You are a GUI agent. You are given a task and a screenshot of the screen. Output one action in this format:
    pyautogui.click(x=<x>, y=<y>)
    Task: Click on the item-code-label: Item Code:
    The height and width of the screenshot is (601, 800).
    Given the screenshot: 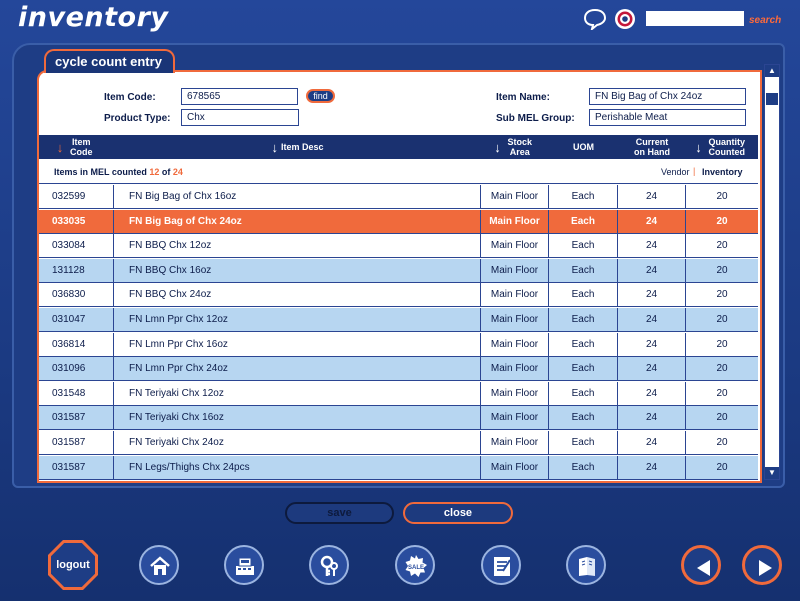 What is the action you would take?
    pyautogui.click(x=130, y=97)
    